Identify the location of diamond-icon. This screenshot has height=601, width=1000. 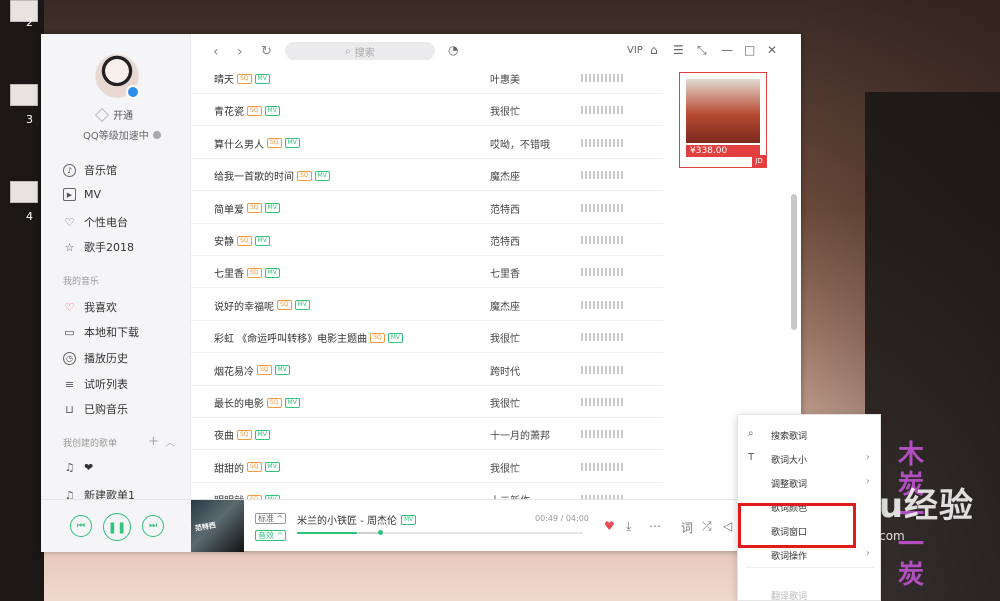
(102, 114).